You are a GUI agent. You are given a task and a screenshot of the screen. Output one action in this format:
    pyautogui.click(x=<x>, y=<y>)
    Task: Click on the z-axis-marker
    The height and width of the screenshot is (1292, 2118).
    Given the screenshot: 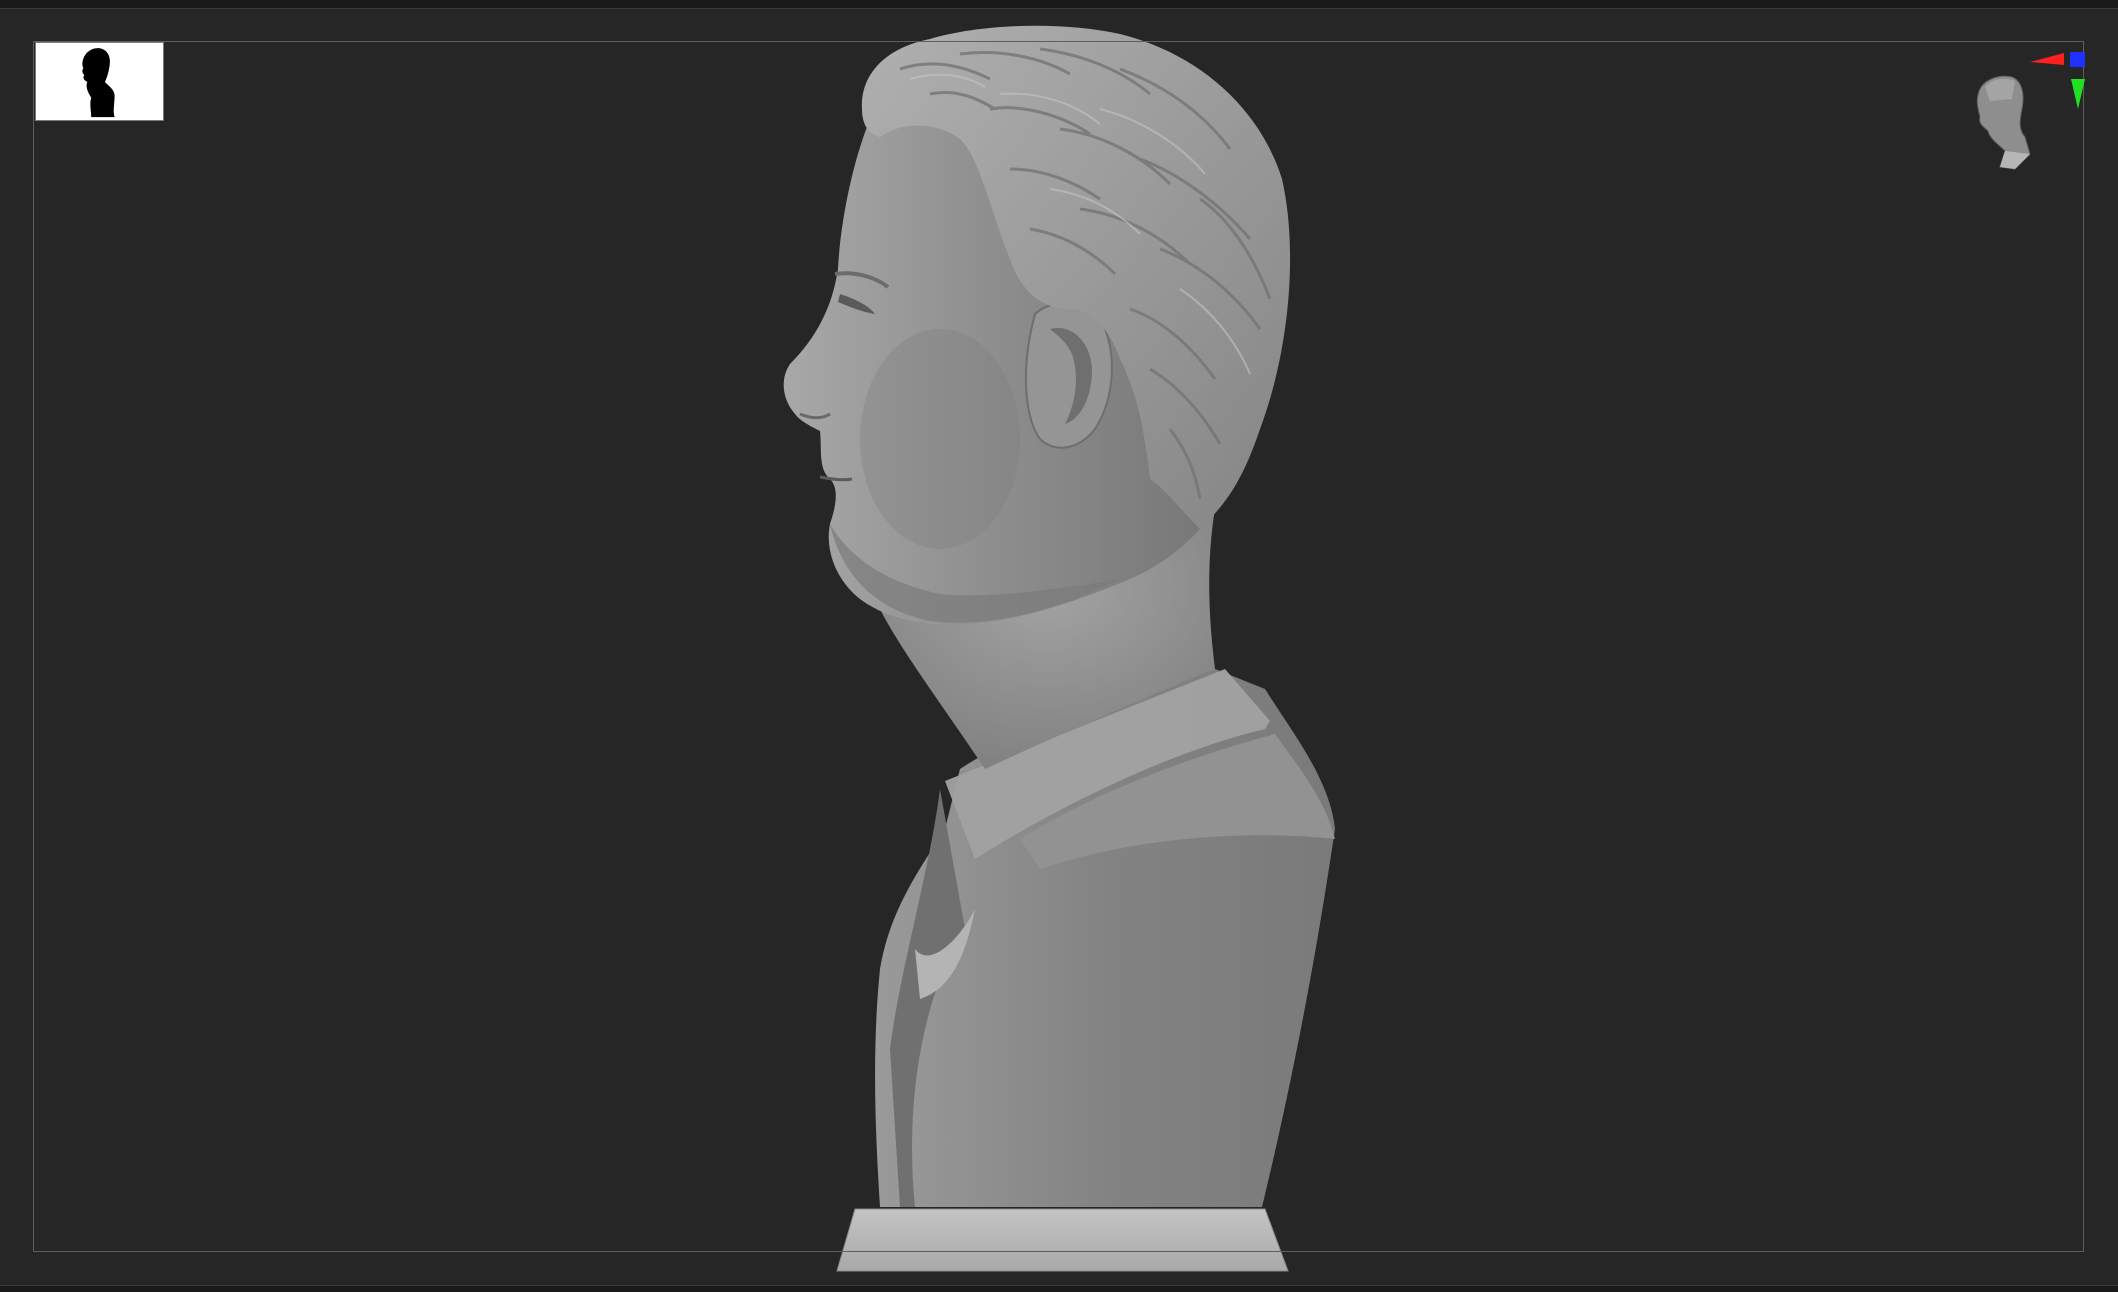 What is the action you would take?
    pyautogui.click(x=2077, y=59)
    